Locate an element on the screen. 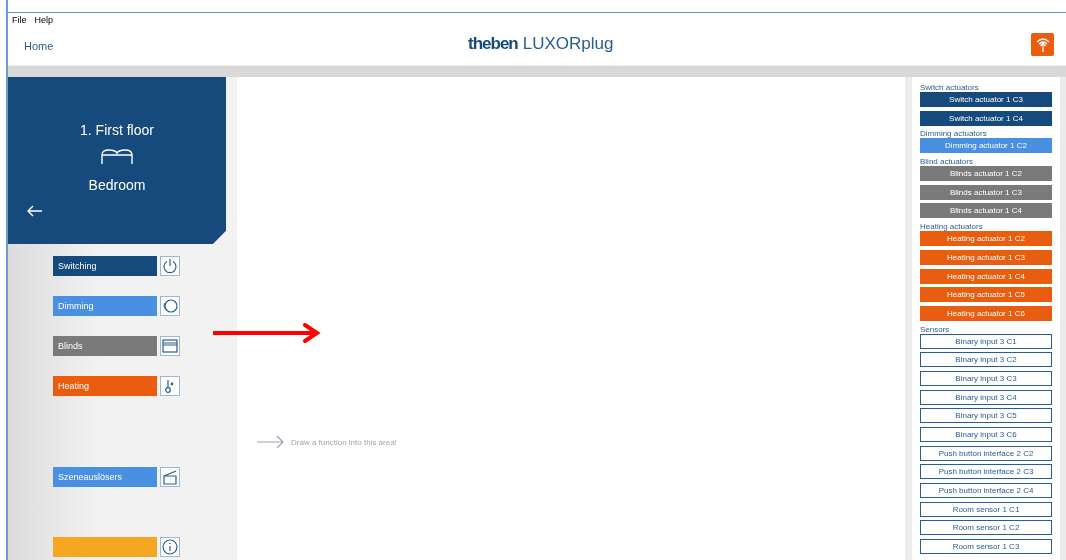 The height and width of the screenshot is (560, 1066). arrow-icon is located at coordinates (271, 442).